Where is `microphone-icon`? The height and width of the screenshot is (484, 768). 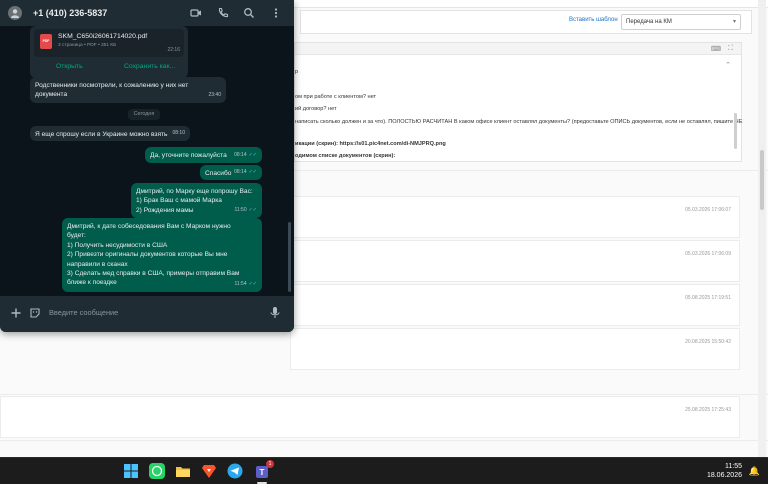 microphone-icon is located at coordinates (275, 313).